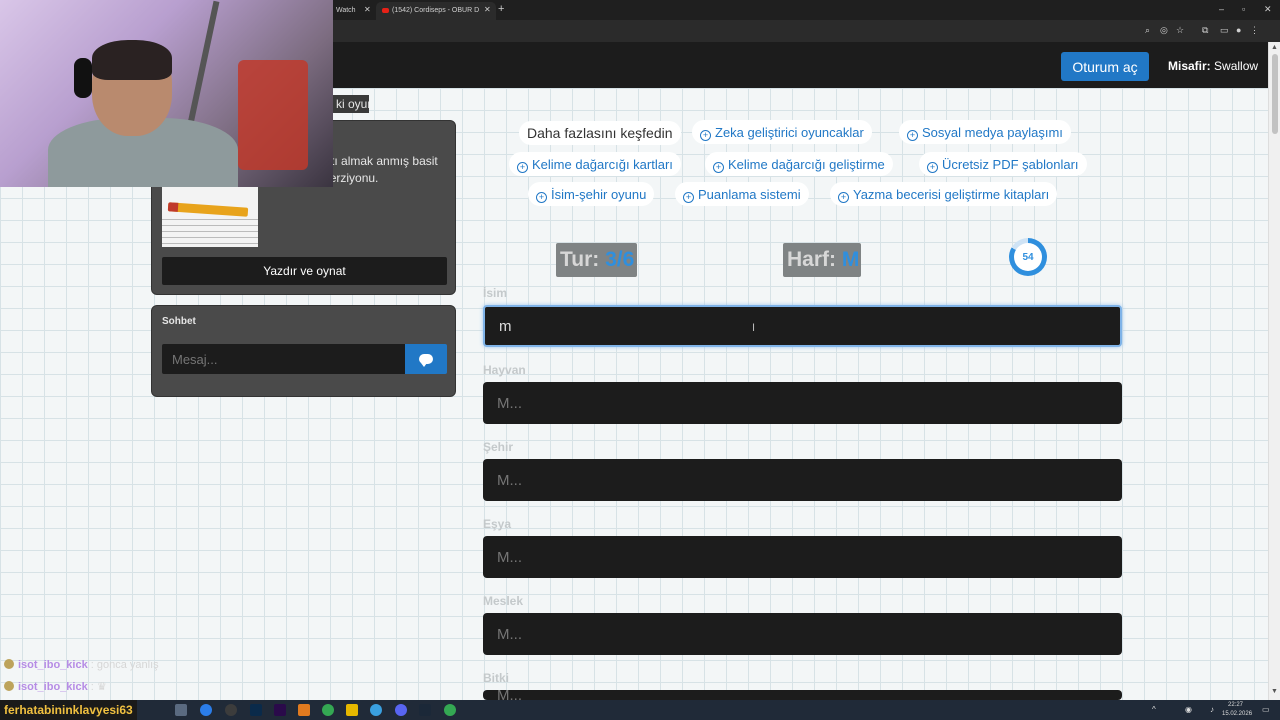 The height and width of the screenshot is (720, 1280). What do you see at coordinates (599, 194) in the screenshot?
I see `discover-link-label: İsim-şehir oyunu` at bounding box center [599, 194].